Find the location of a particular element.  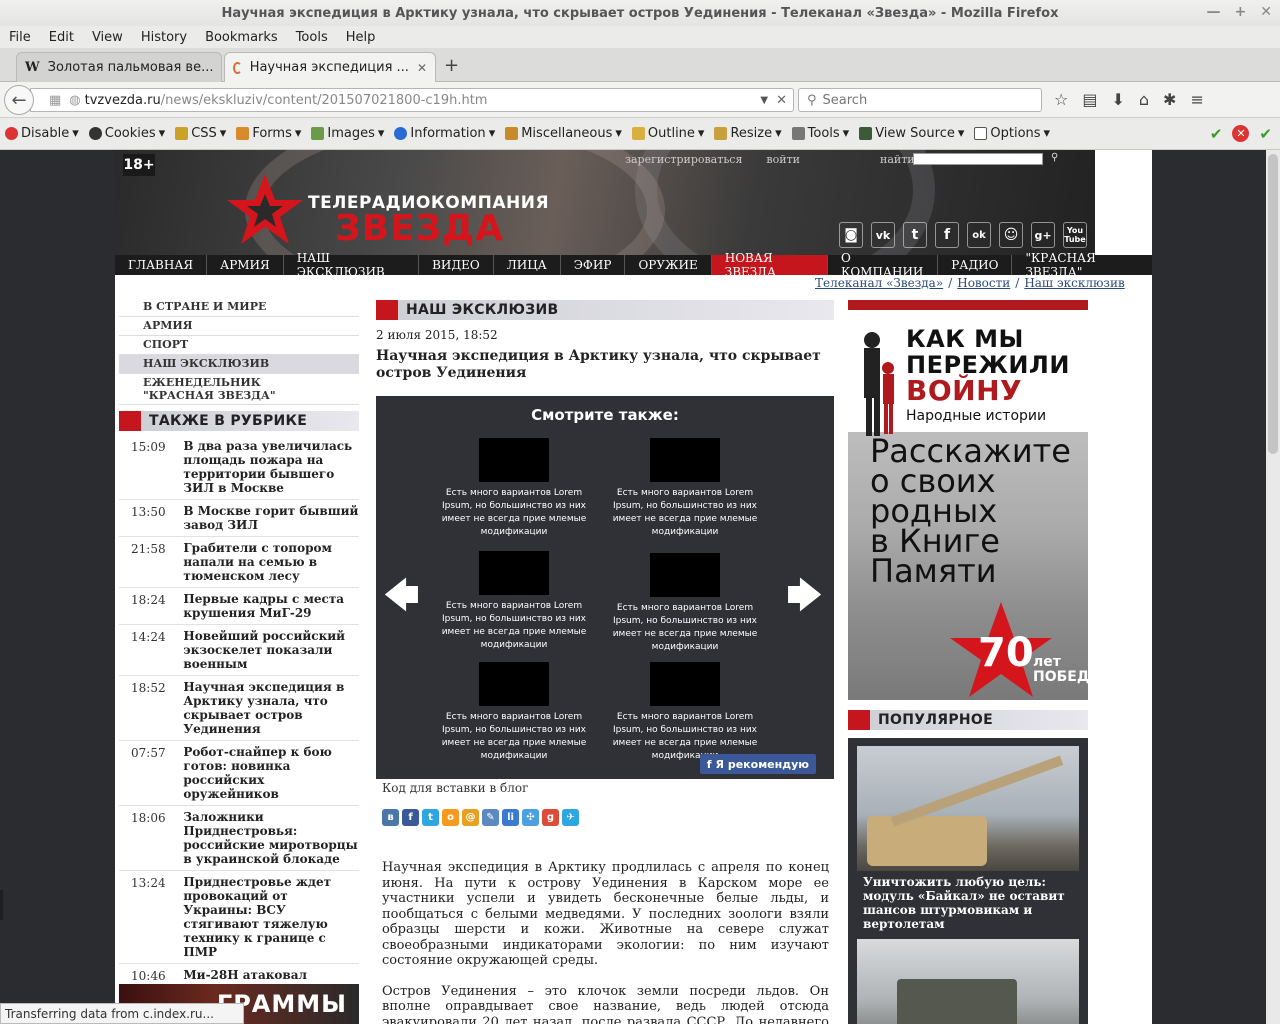

reload-icon: ✕ is located at coordinates (781, 100).